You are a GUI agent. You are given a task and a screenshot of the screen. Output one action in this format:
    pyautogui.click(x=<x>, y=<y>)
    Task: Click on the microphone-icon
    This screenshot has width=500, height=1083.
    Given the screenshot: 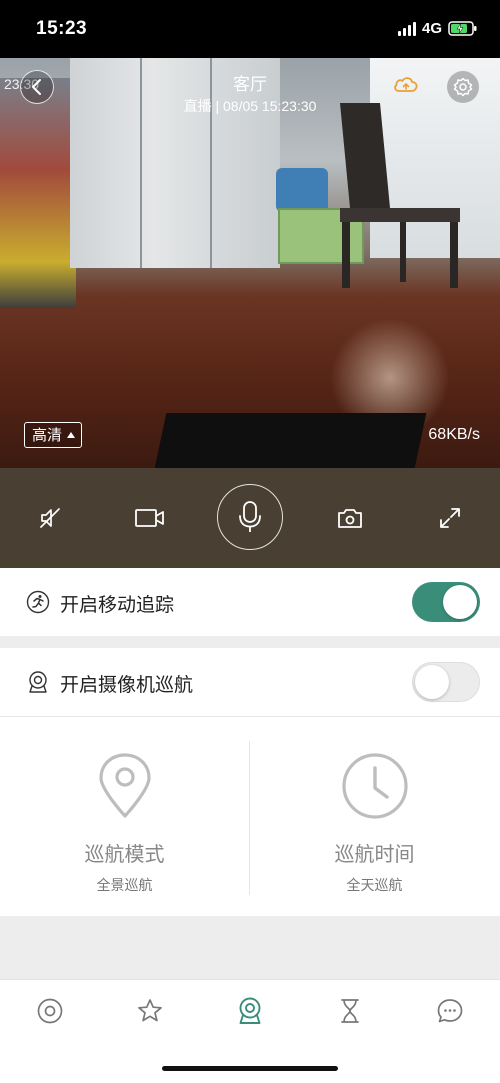 What is the action you would take?
    pyautogui.click(x=250, y=516)
    